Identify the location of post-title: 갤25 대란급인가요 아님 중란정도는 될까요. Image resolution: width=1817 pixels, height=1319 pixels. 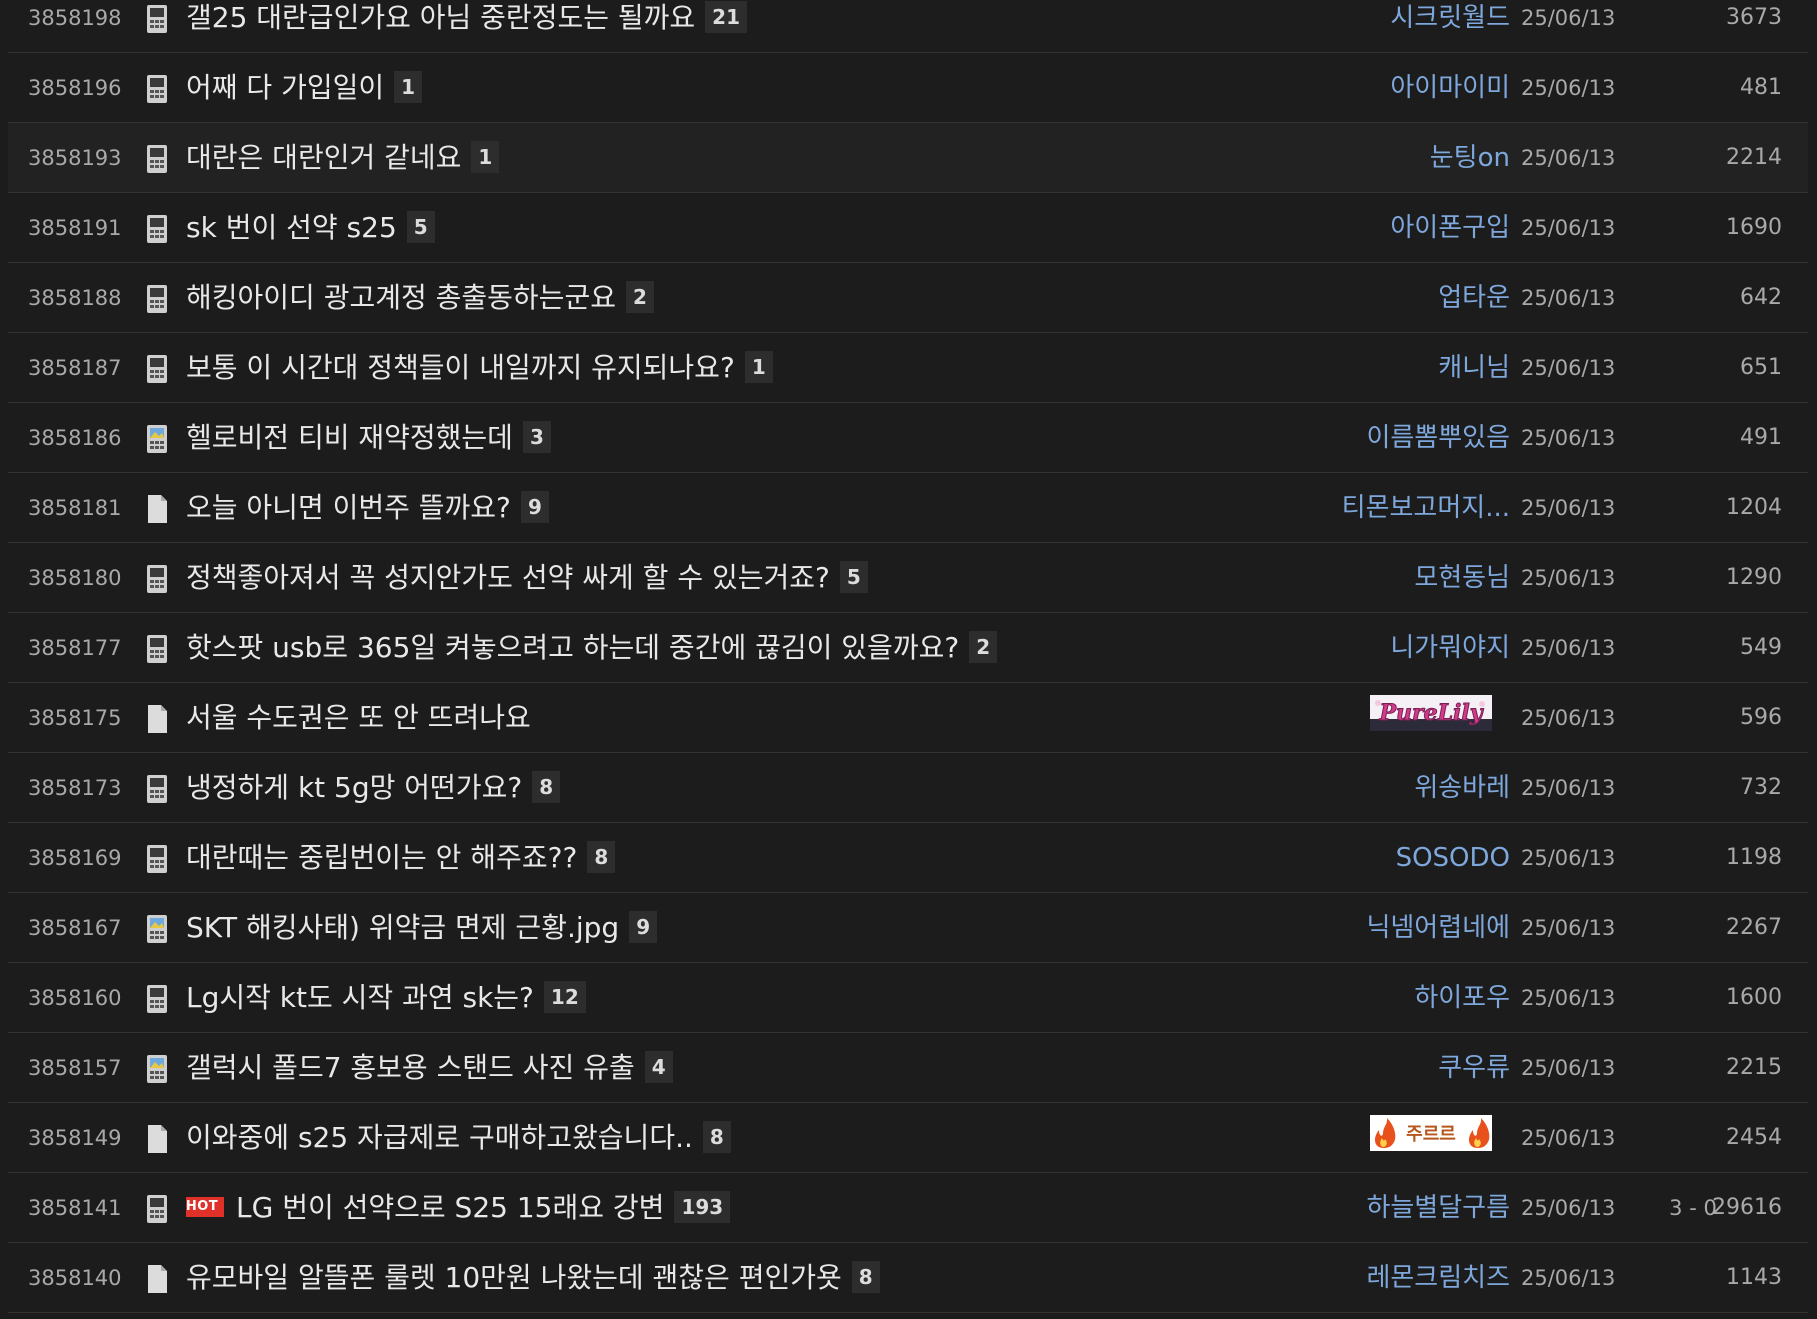
(440, 17).